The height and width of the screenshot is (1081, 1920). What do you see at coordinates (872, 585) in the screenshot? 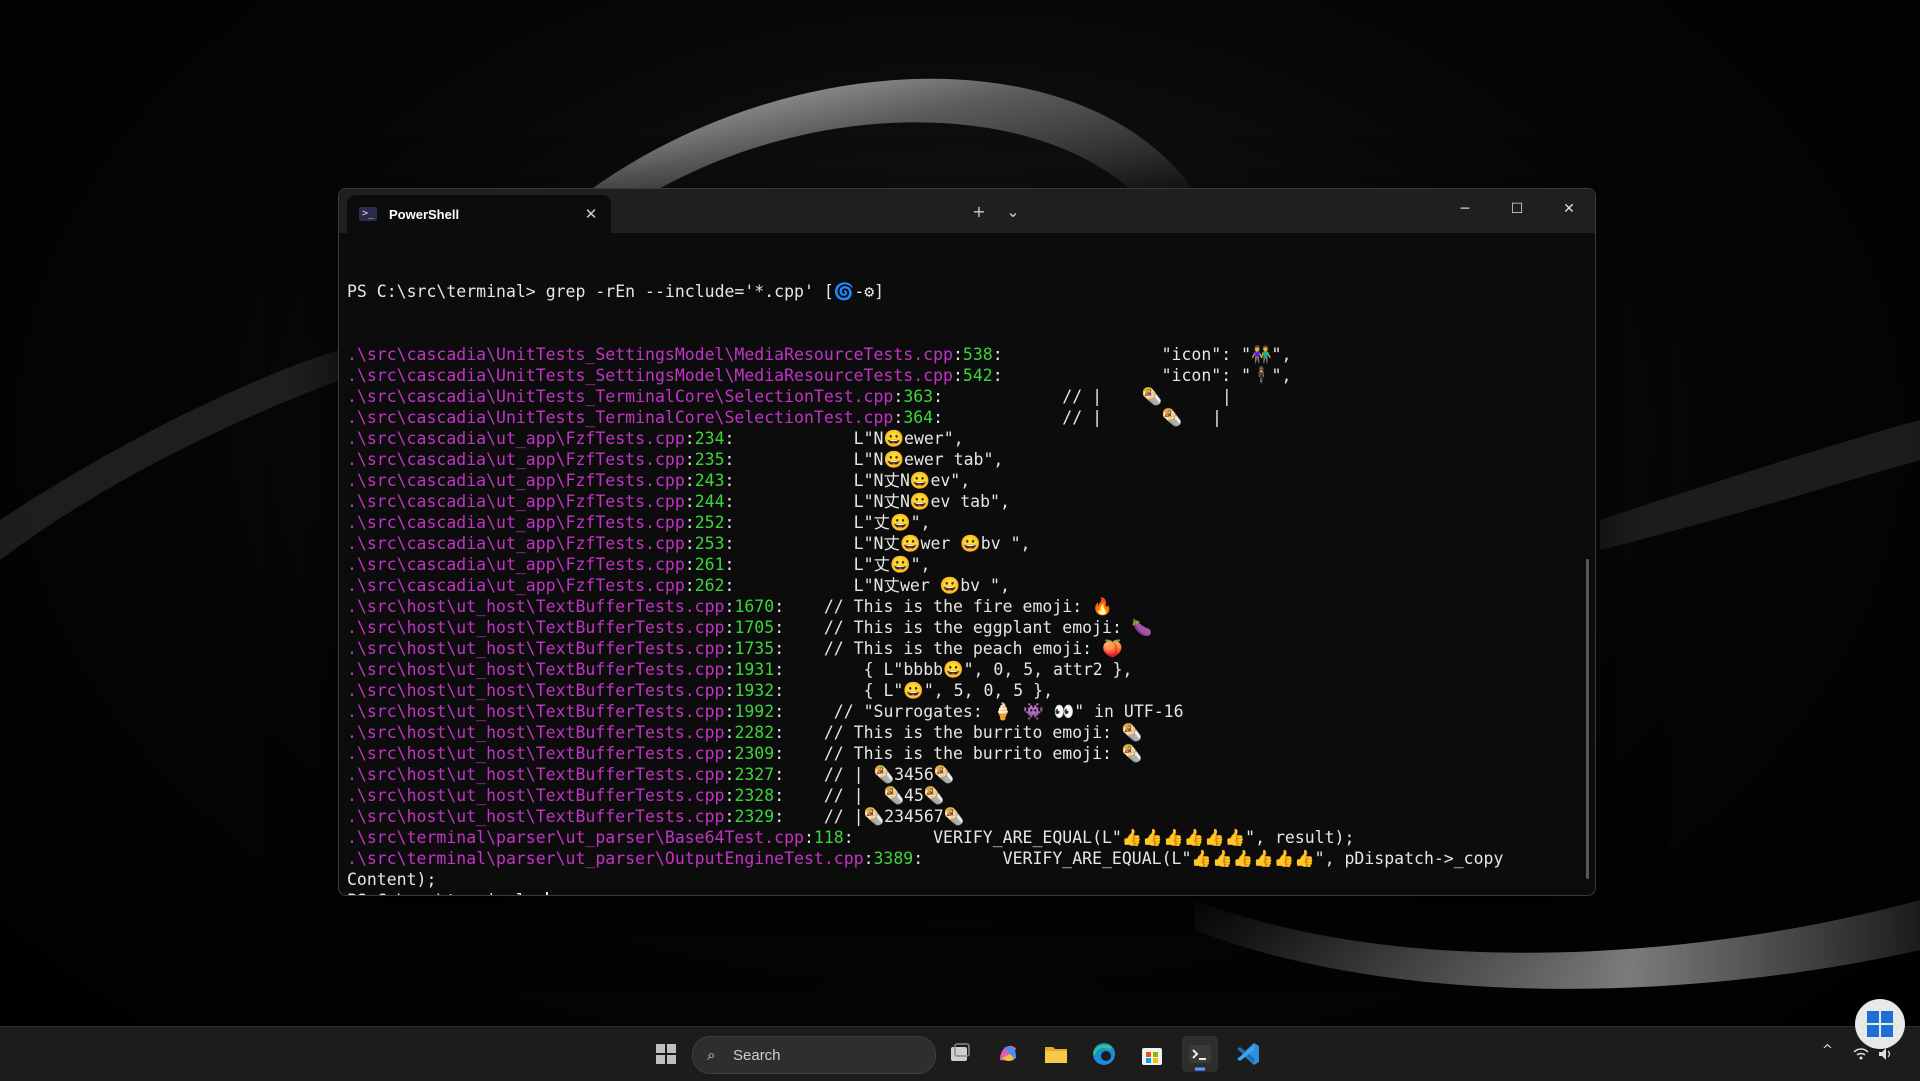
I see `result-code: L"N丈wer 😀bv ",` at bounding box center [872, 585].